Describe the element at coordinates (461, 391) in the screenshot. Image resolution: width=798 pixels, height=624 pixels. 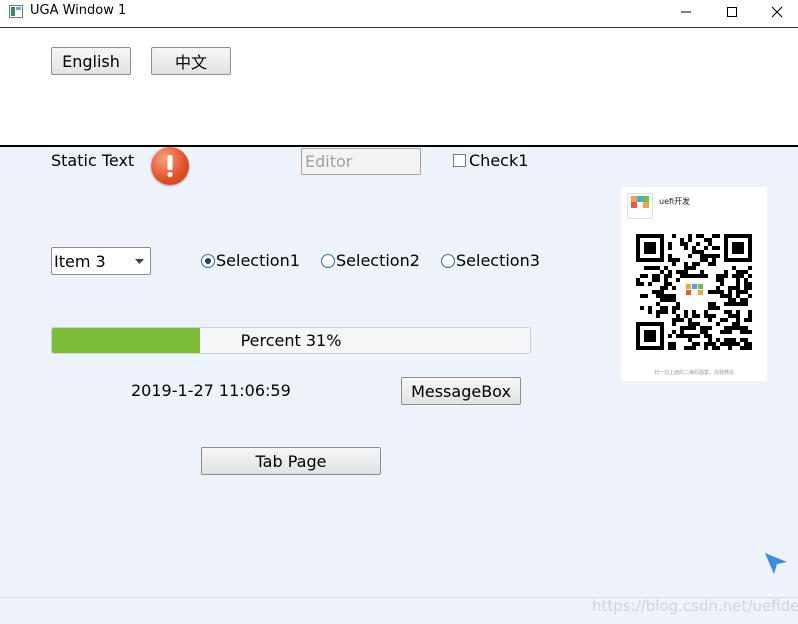
I see `messagebox-button: MessageBox` at that location.